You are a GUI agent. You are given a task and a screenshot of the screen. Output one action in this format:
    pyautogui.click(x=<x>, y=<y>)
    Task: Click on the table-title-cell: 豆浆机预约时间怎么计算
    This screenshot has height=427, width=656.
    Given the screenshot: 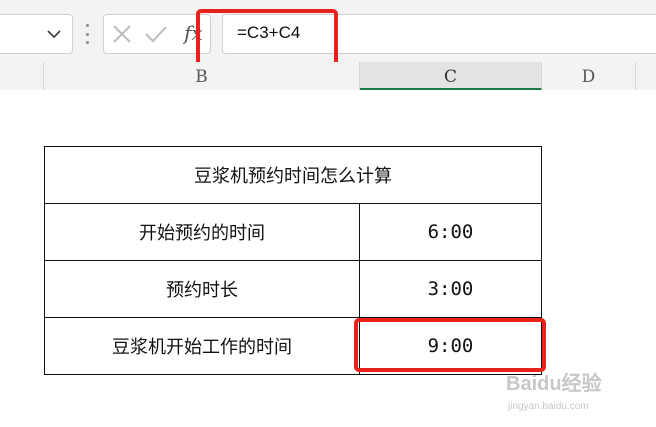 What is the action you would take?
    pyautogui.click(x=293, y=175)
    